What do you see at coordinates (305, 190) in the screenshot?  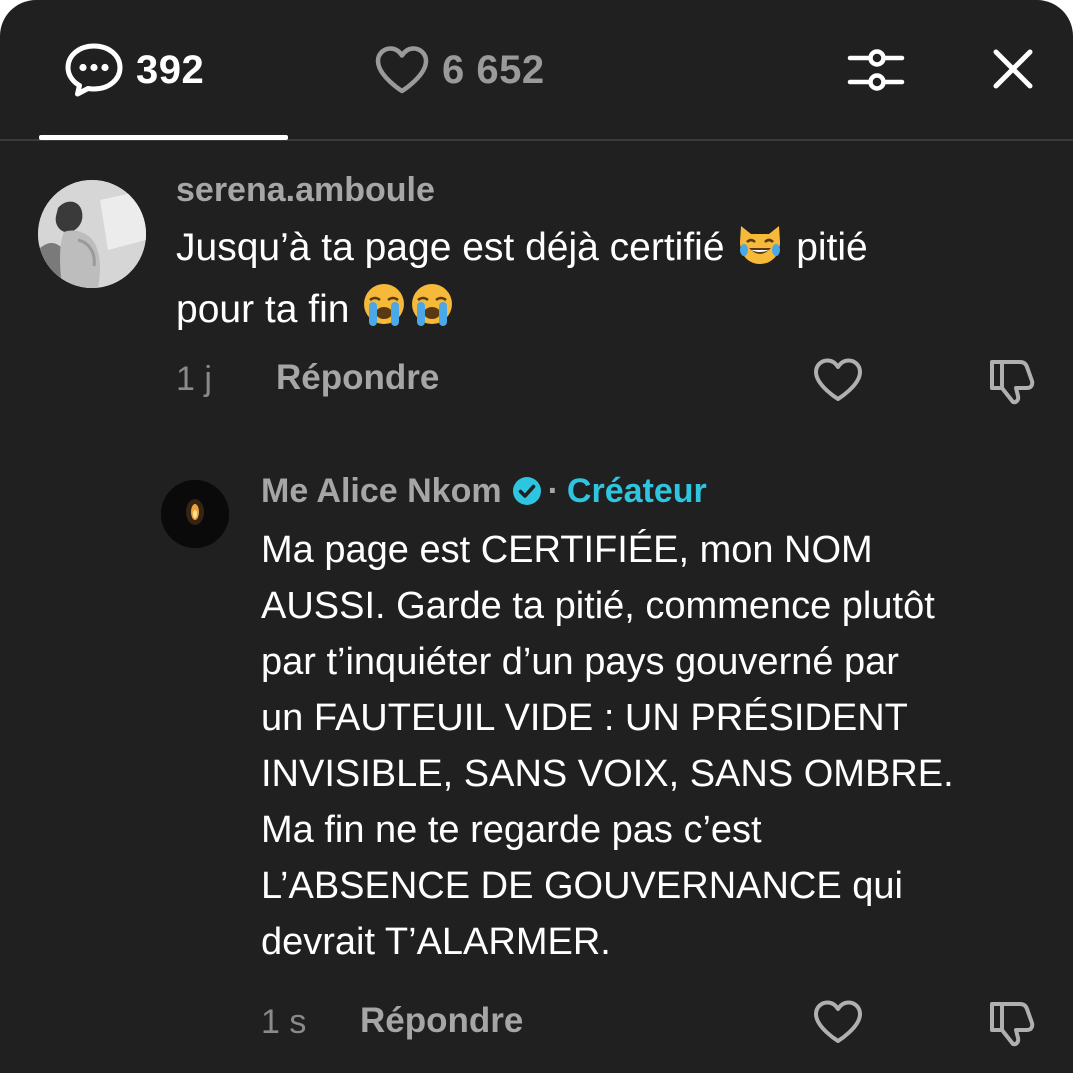 I see `comment-username: serena.amboule` at bounding box center [305, 190].